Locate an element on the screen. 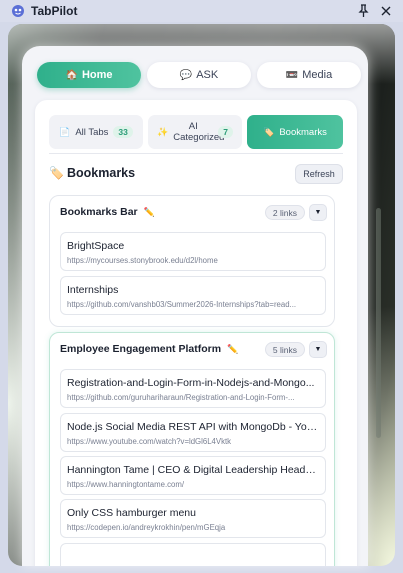 The image size is (403, 573). pin-icon is located at coordinates (363, 11).